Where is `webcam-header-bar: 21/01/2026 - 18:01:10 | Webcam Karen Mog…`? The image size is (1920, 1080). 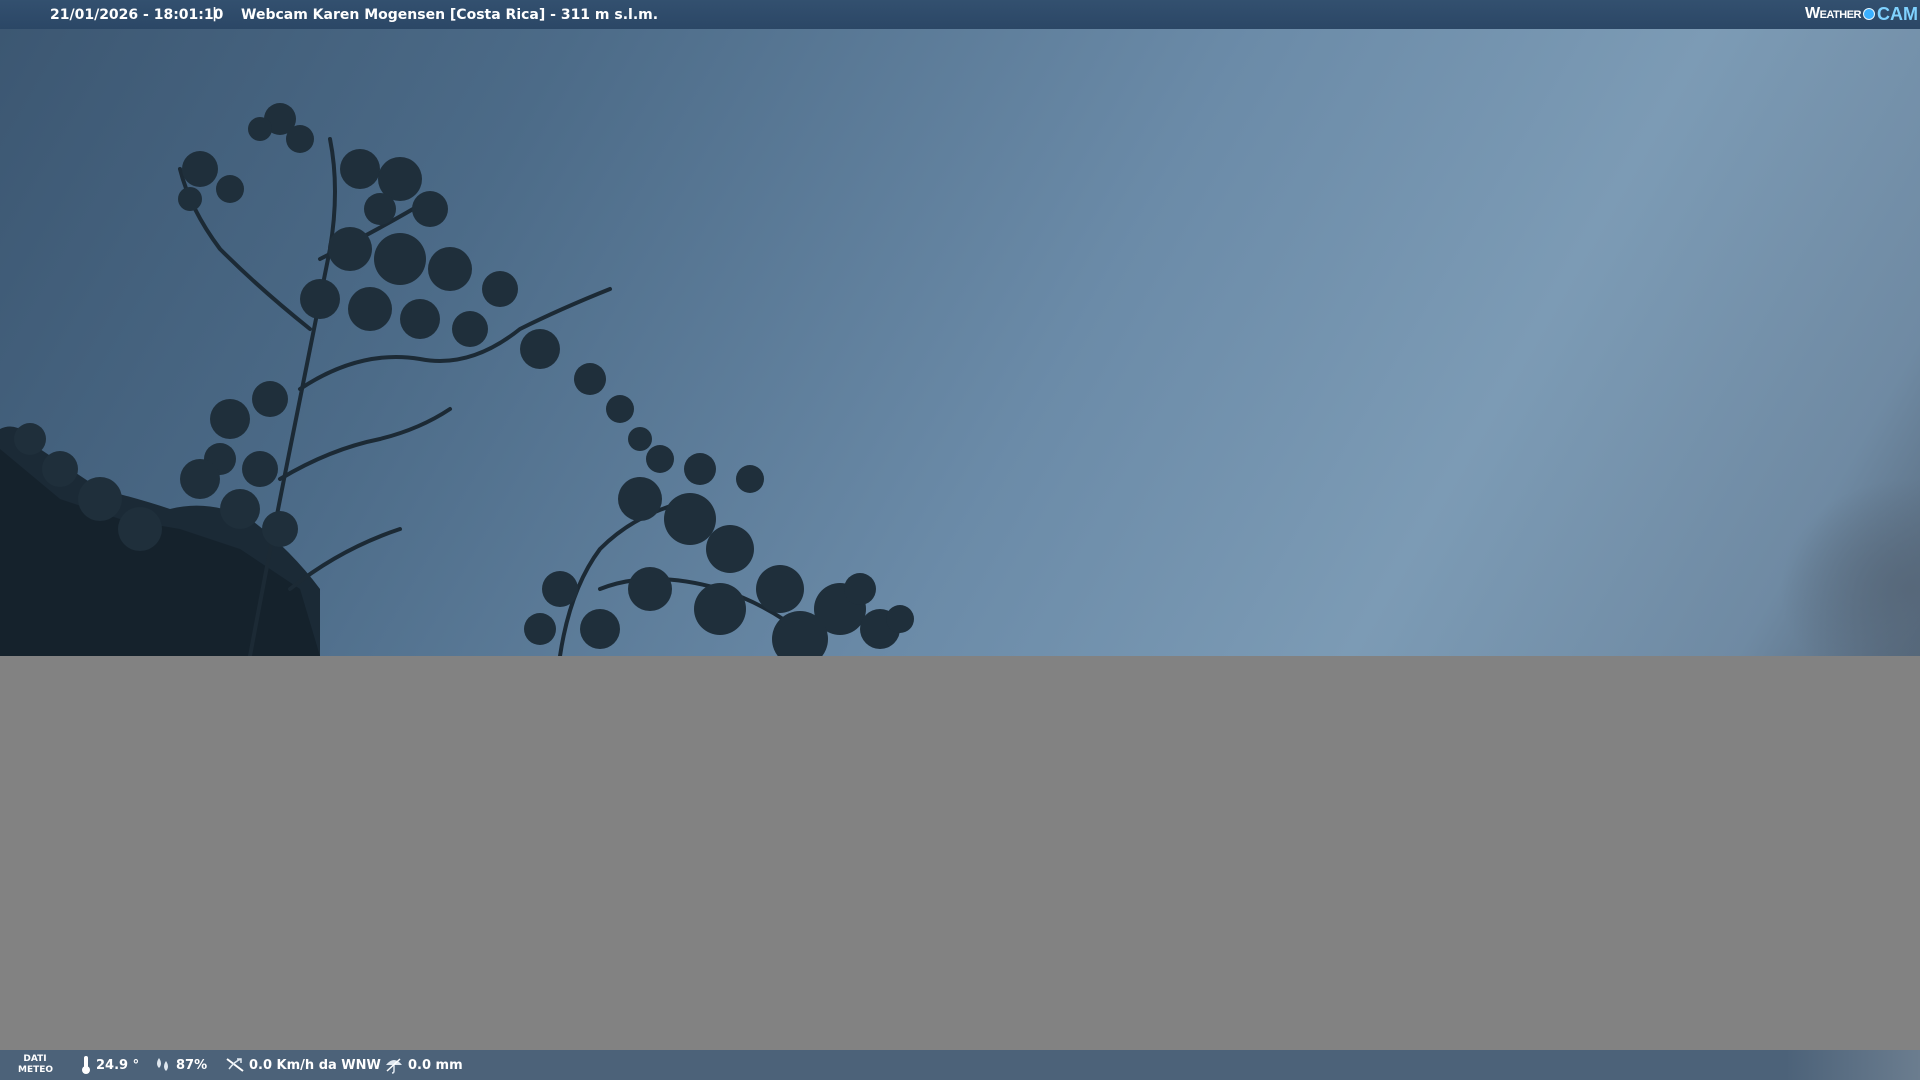 webcam-header-bar: 21/01/2026 - 18:01:10 | Webcam Karen Mog… is located at coordinates (960, 14).